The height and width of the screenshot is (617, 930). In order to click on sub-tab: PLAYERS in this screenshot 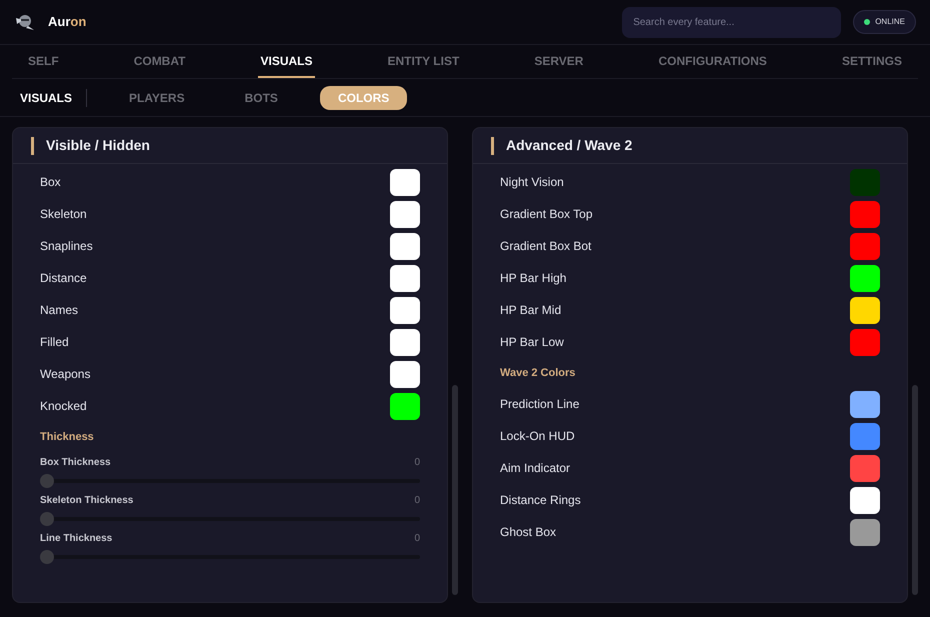, I will do `click(157, 98)`.